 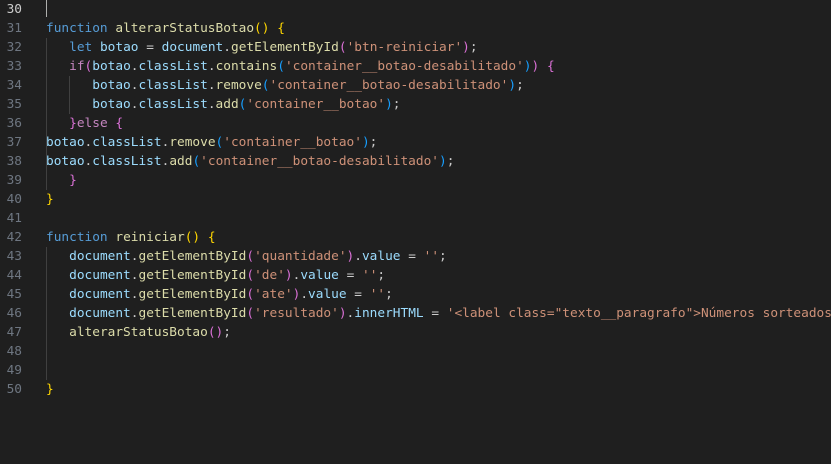 What do you see at coordinates (431, 256) in the screenshot?
I see `code-token: ''` at bounding box center [431, 256].